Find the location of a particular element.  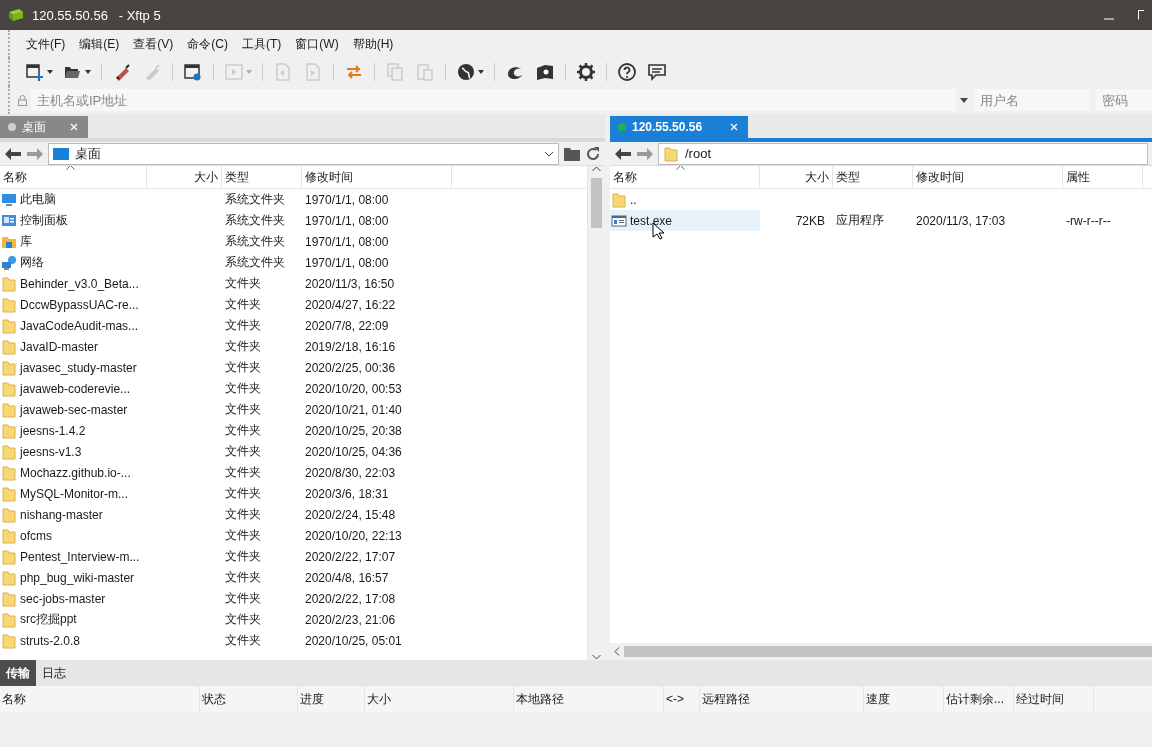

file-name-cell: src挖掘ppt is located at coordinates (73, 619).